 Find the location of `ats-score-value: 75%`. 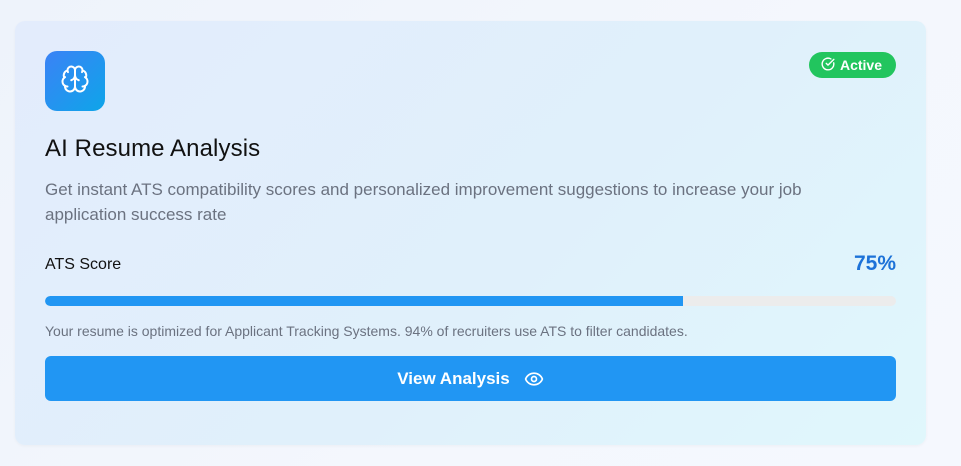

ats-score-value: 75% is located at coordinates (874, 263).